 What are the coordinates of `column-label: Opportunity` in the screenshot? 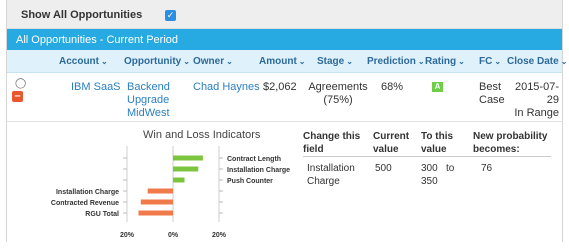 It's located at (153, 61).